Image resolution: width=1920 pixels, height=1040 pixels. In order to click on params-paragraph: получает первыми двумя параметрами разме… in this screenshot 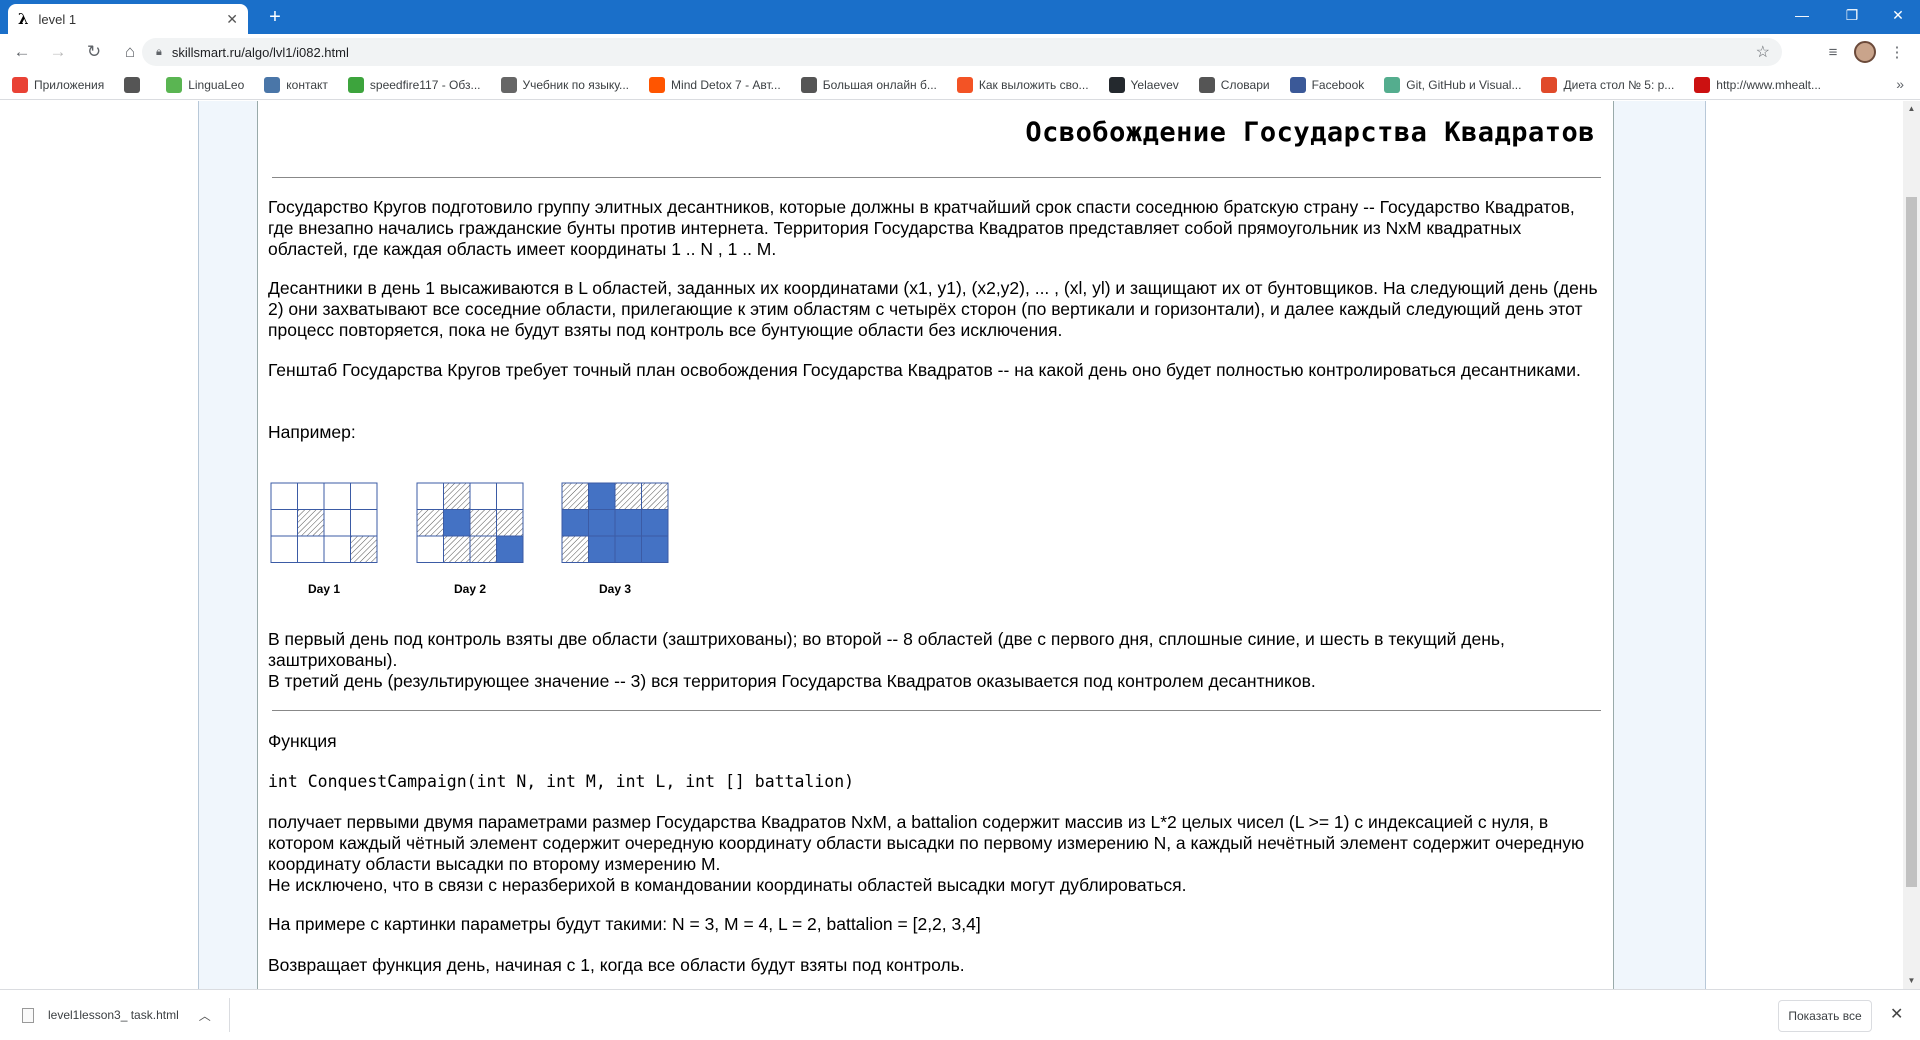, I will do `click(933, 854)`.